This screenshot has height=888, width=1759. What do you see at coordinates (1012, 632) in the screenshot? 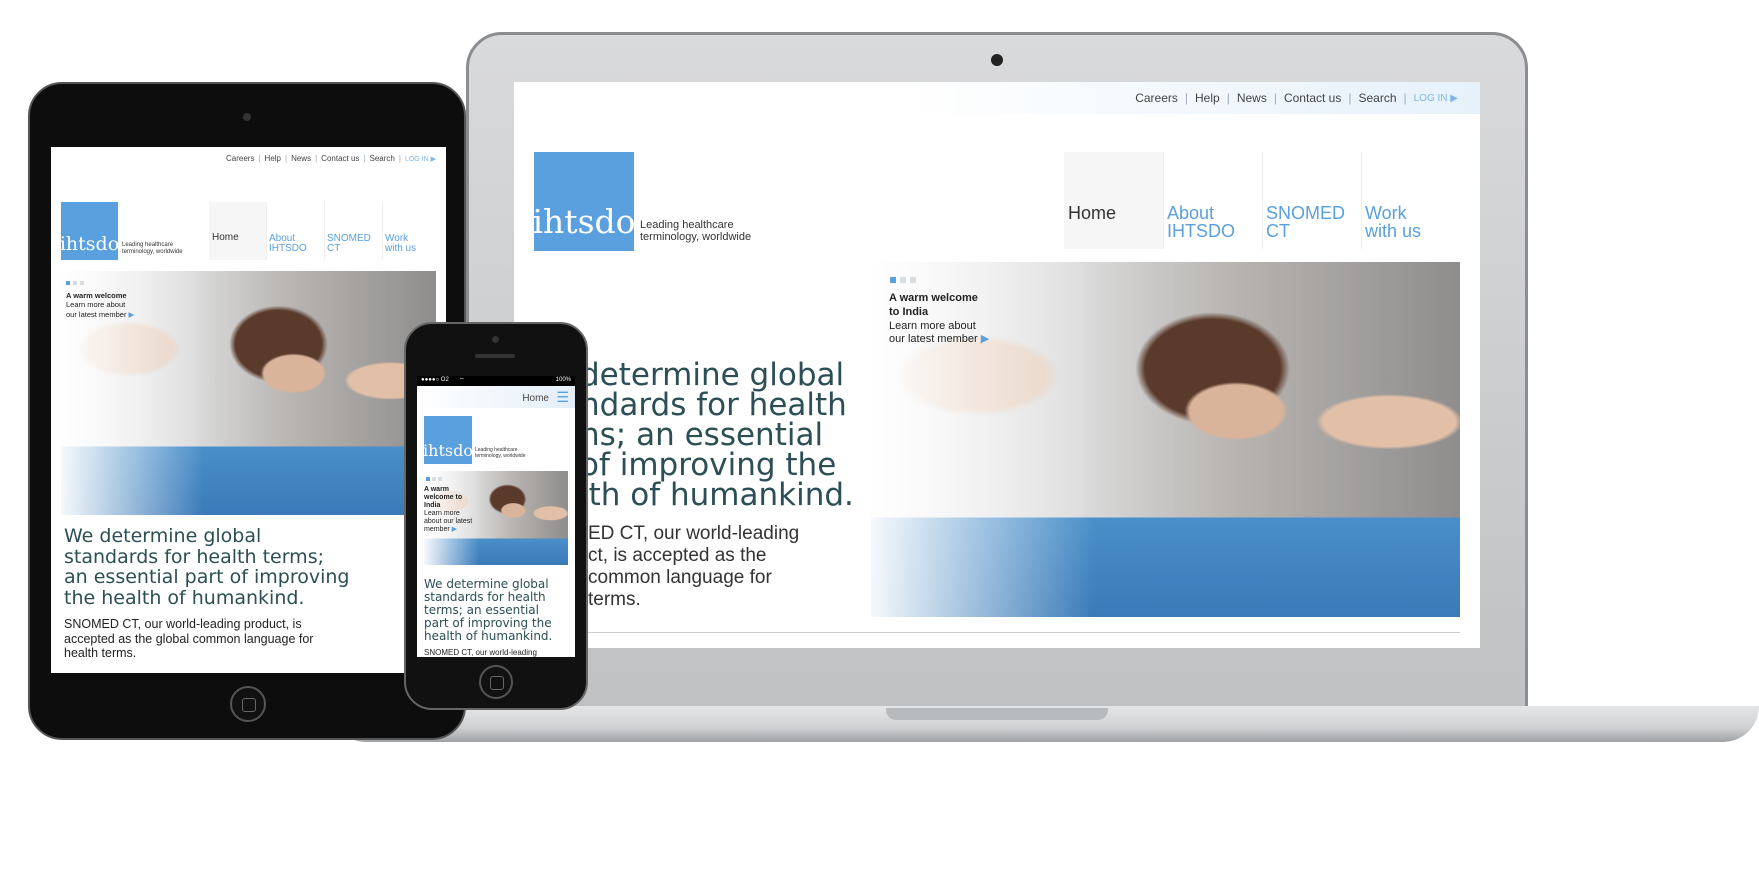
I see `divider` at bounding box center [1012, 632].